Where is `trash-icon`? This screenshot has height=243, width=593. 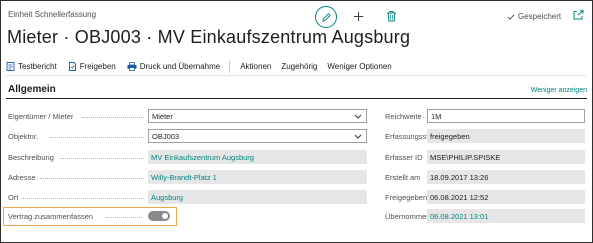 trash-icon is located at coordinates (391, 16).